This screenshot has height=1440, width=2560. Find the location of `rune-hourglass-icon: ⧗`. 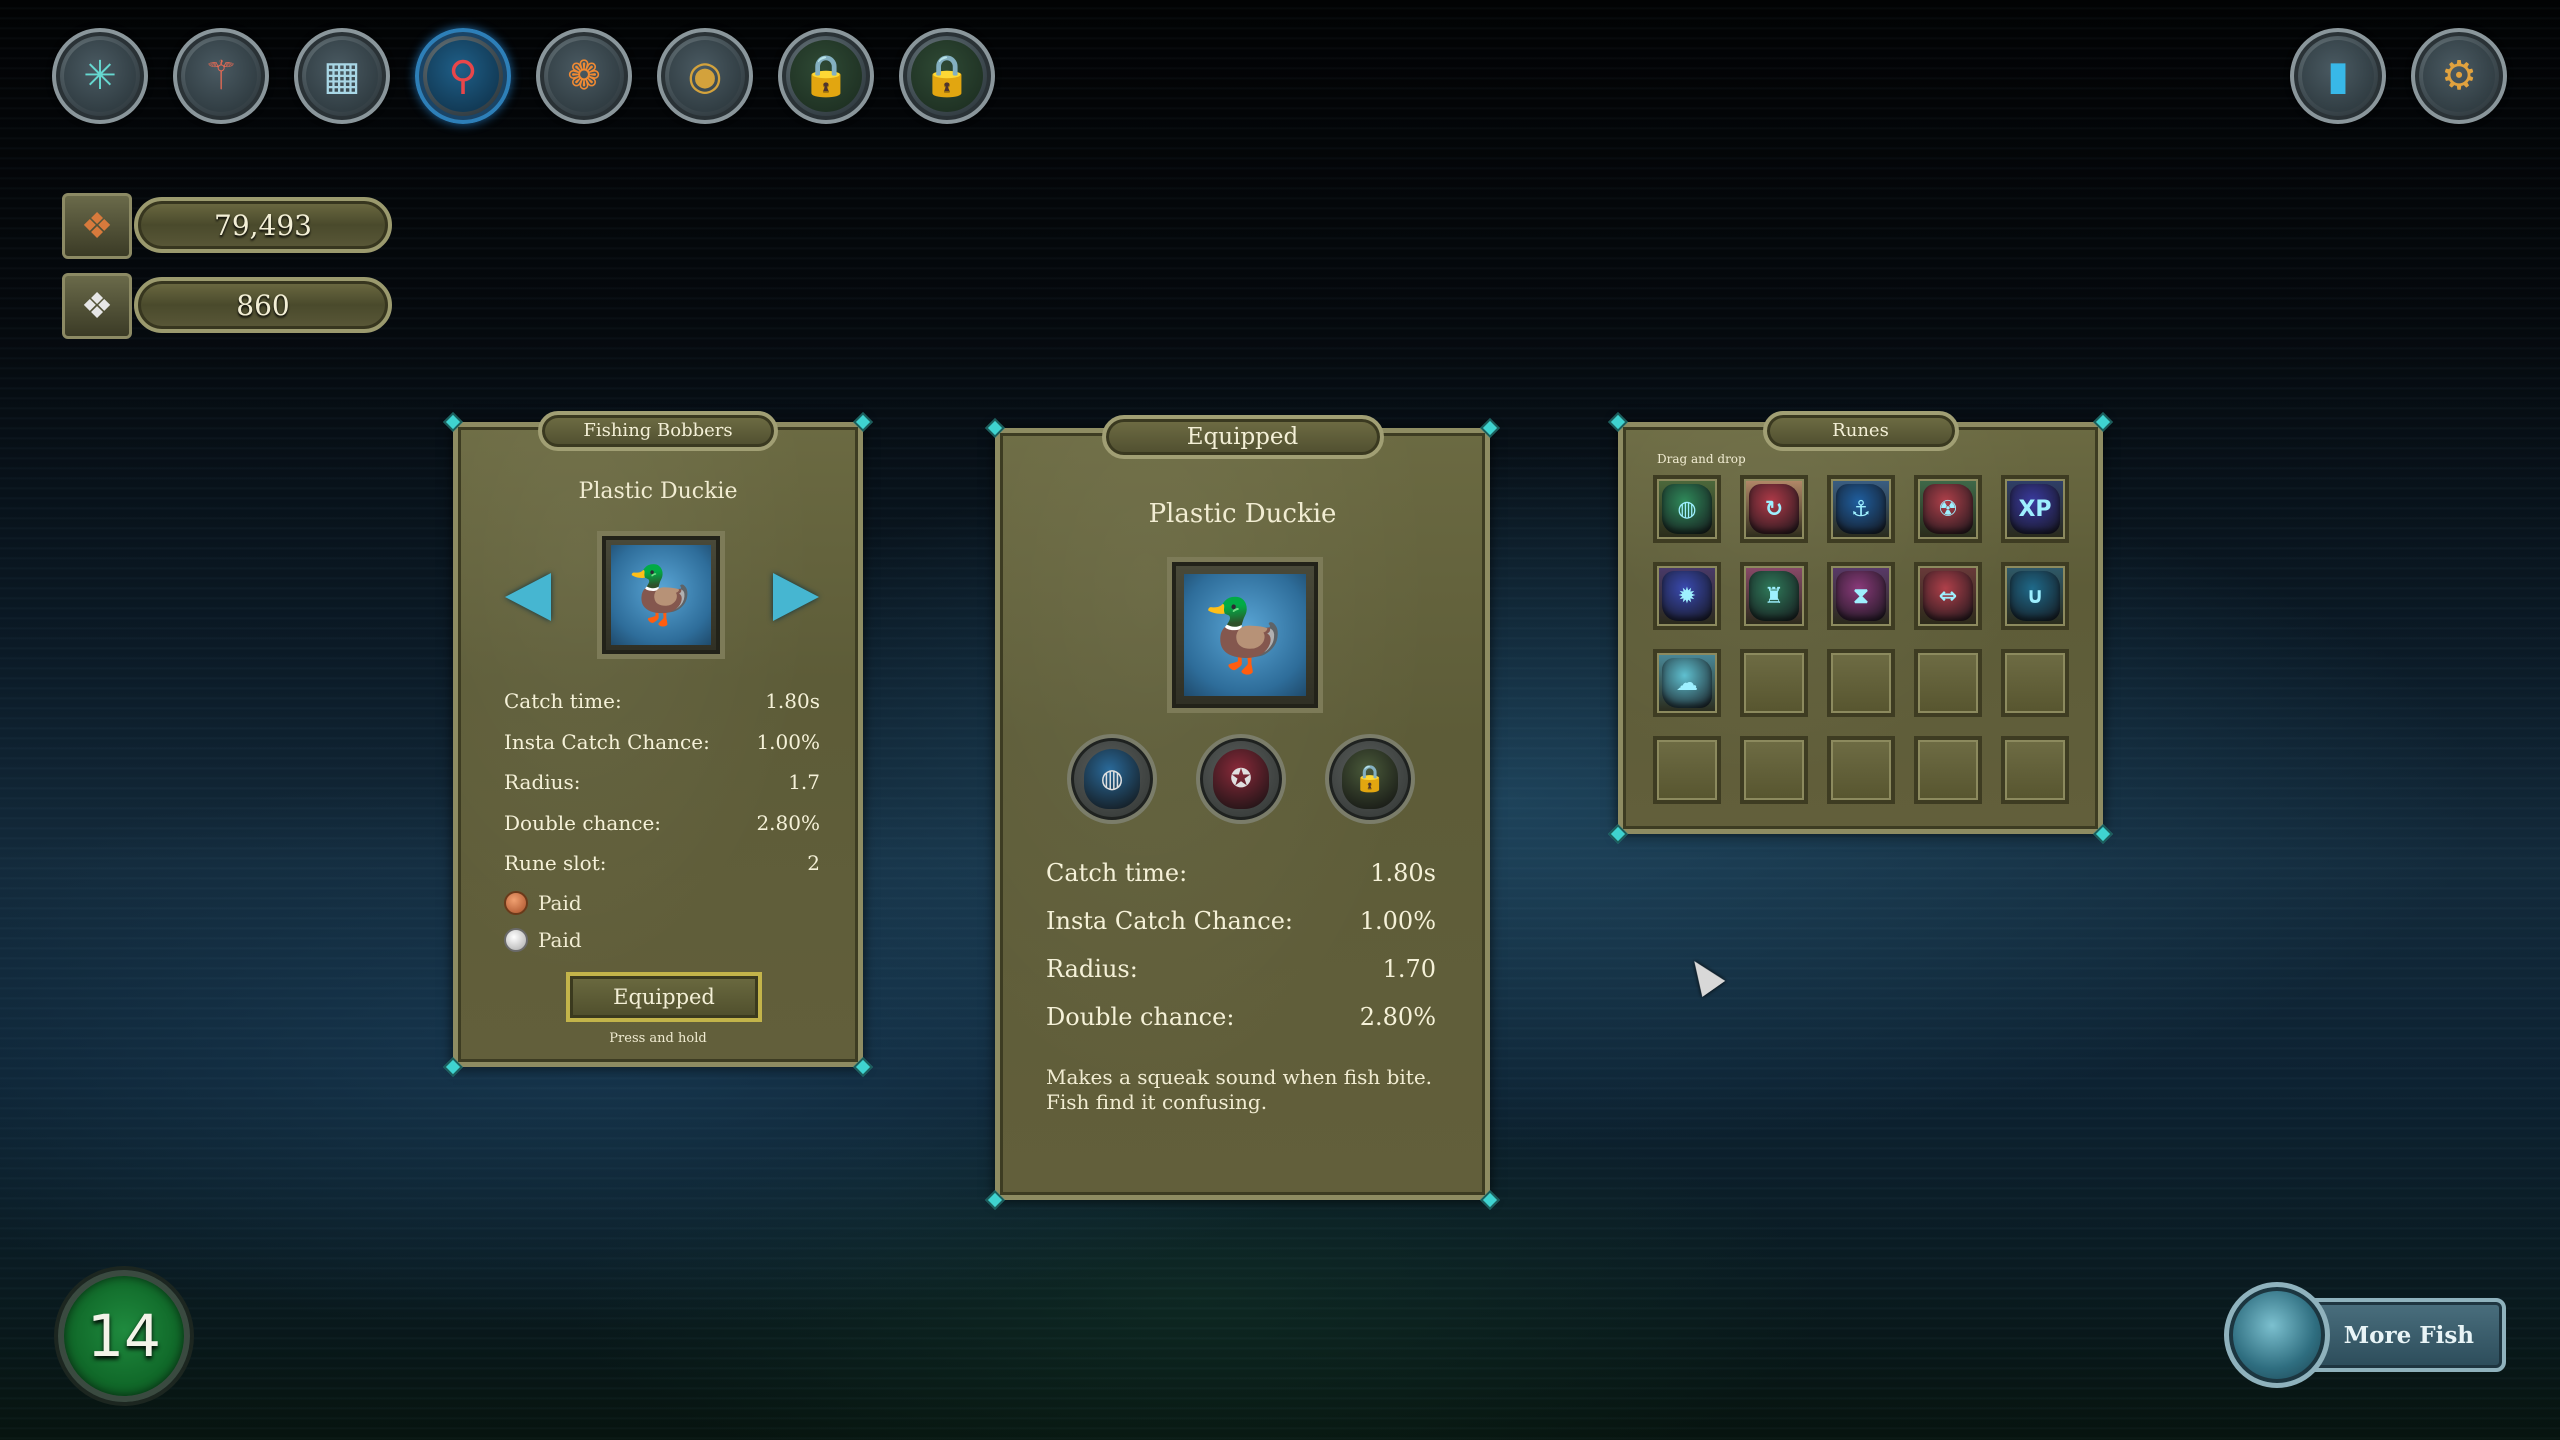

rune-hourglass-icon: ⧗ is located at coordinates (1861, 596).